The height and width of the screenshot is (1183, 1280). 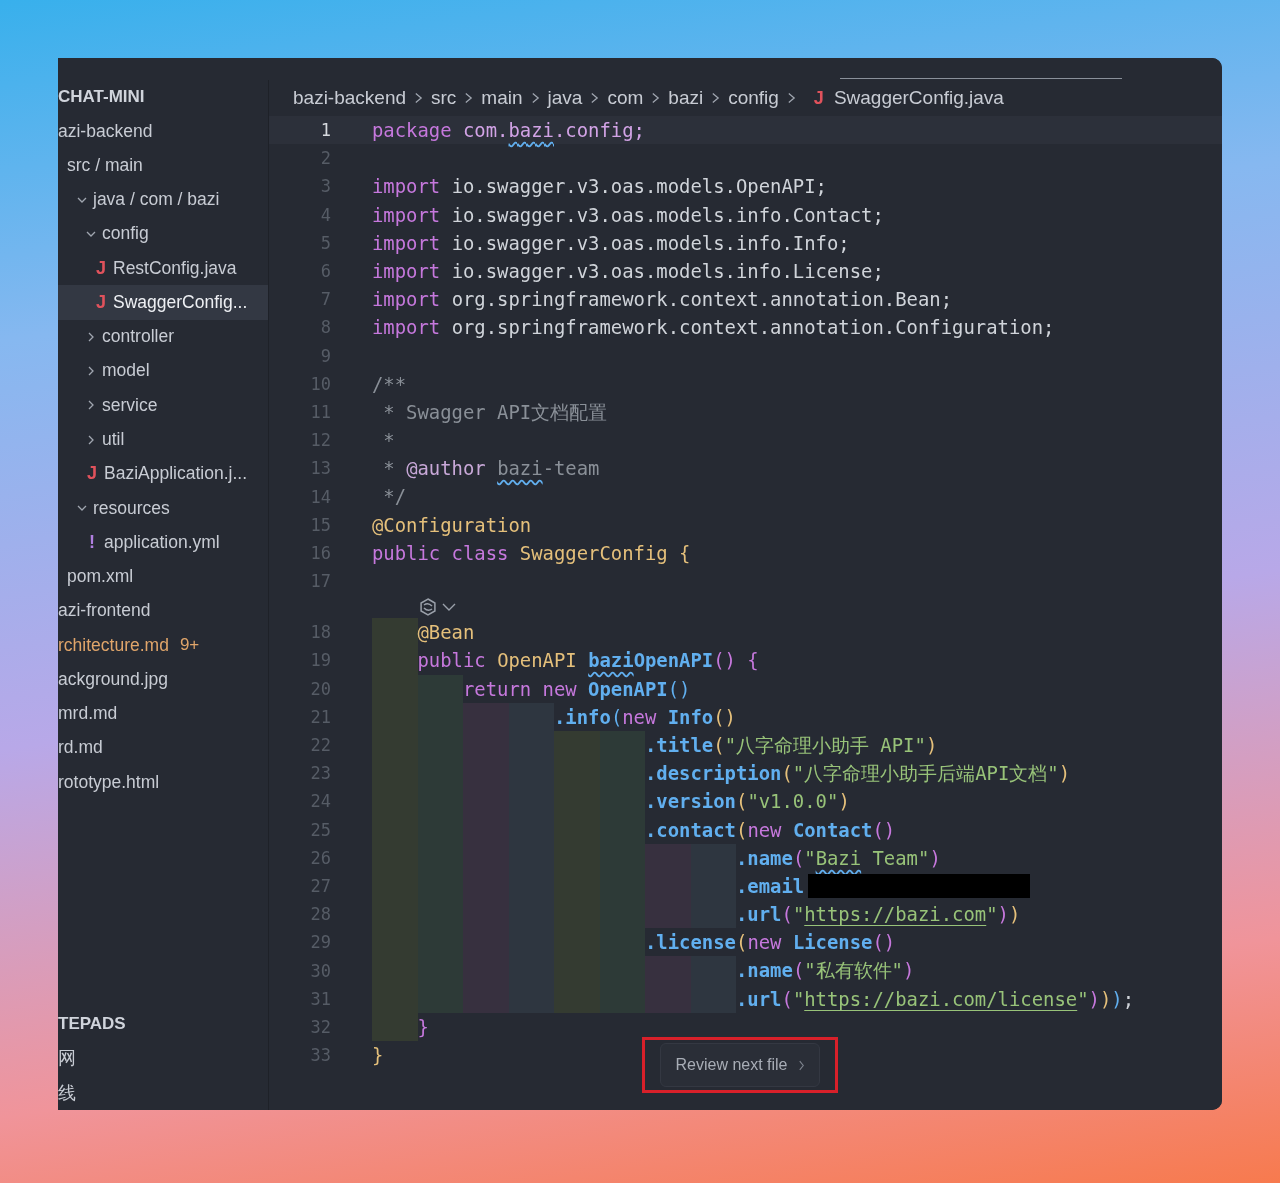 I want to click on file-tree-item: resources, so click(x=163, y=508).